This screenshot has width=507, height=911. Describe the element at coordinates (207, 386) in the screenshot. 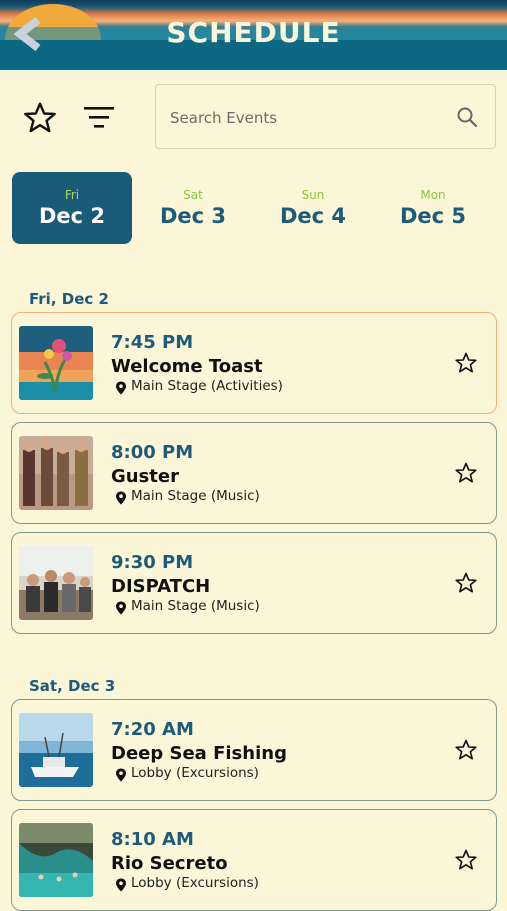

I see `event-location: Main Stage (Activities)` at that location.